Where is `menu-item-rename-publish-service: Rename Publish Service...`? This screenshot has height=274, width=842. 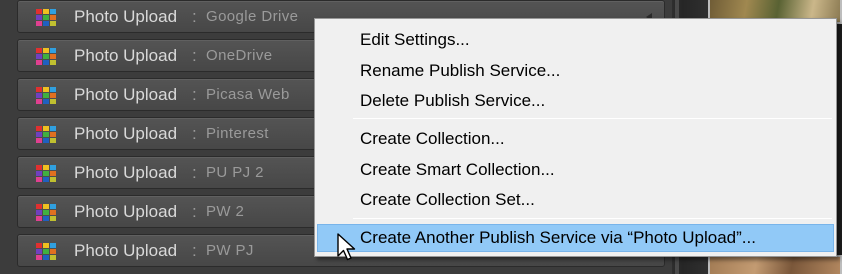
menu-item-rename-publish-service: Rename Publish Service... is located at coordinates (575, 71).